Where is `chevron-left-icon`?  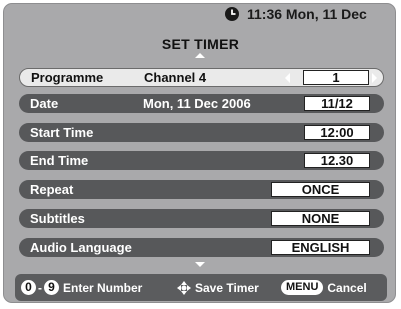 chevron-left-icon is located at coordinates (287, 78).